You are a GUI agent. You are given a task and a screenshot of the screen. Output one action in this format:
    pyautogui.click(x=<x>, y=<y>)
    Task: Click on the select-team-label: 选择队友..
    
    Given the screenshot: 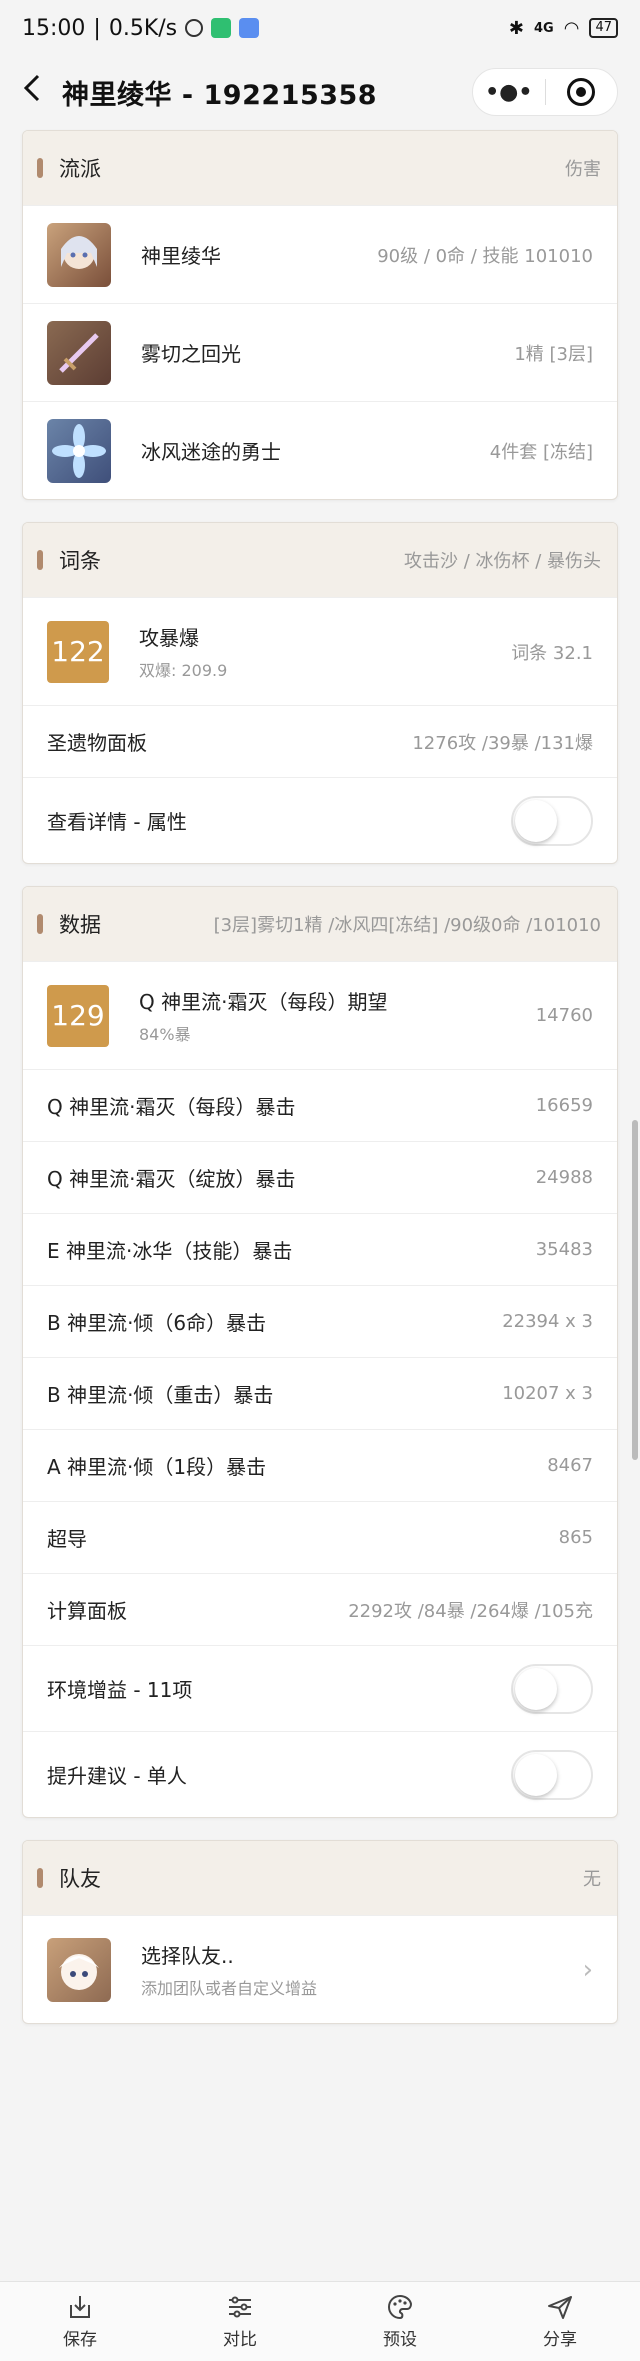 What is the action you would take?
    pyautogui.click(x=187, y=1956)
    